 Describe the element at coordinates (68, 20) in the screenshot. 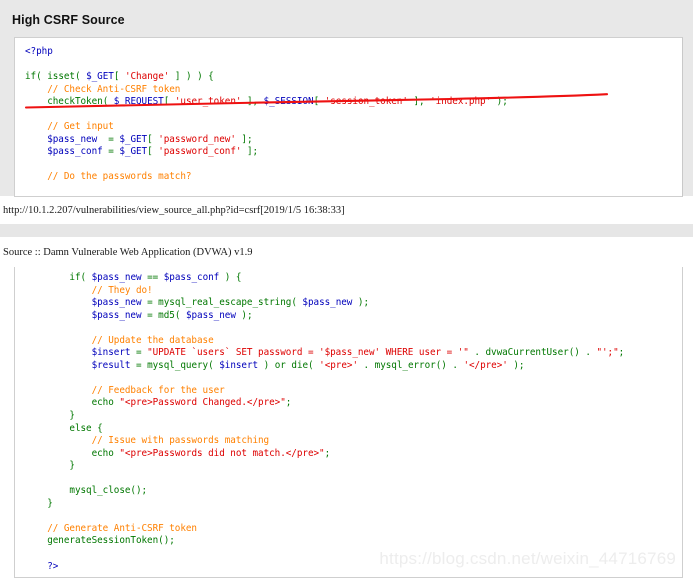

I see `page-title: High CSRF Source` at that location.